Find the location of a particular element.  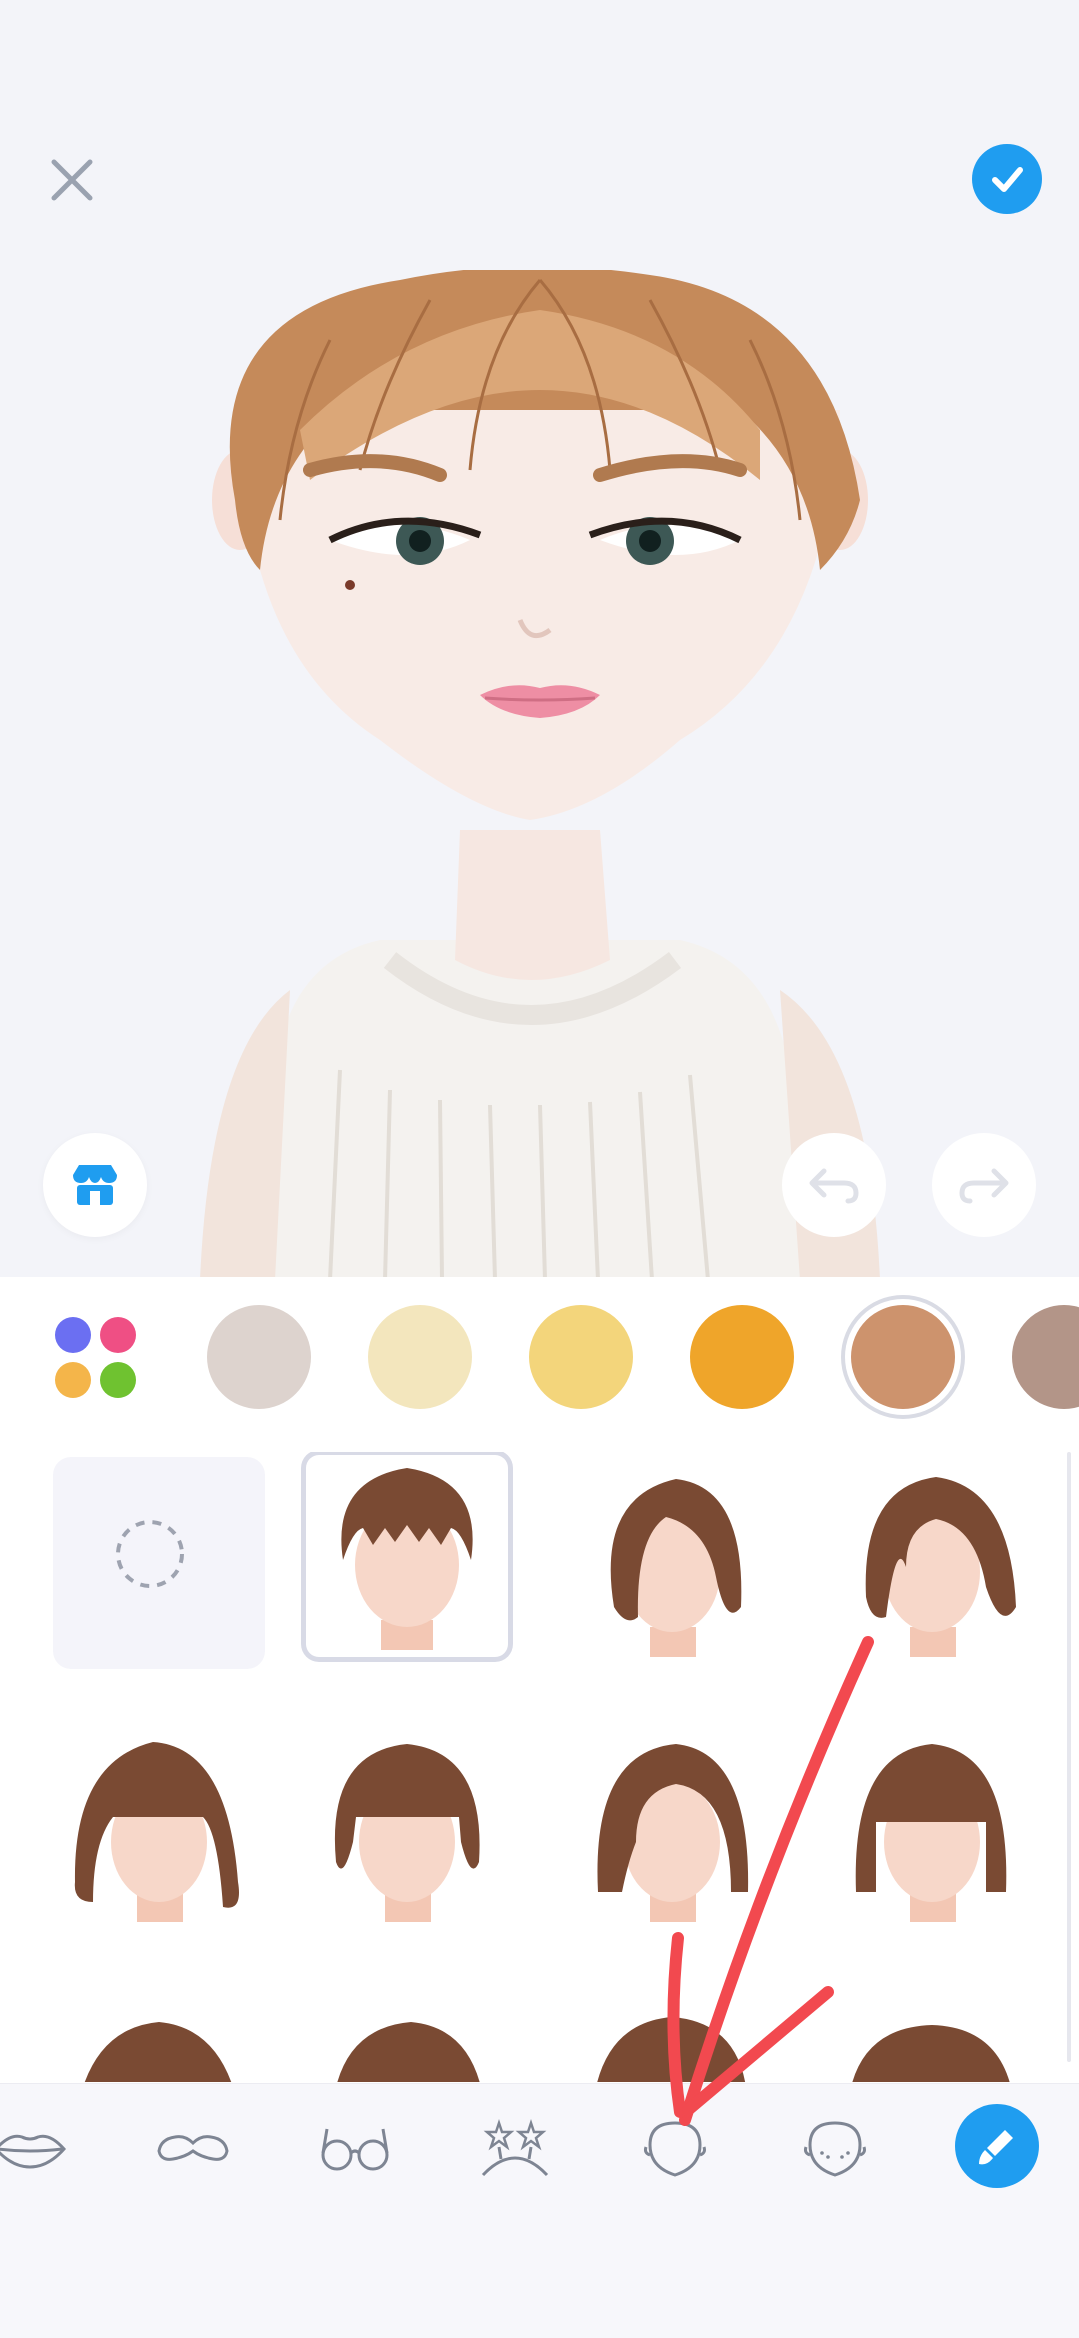

headband-icon is located at coordinates (515, 2148).